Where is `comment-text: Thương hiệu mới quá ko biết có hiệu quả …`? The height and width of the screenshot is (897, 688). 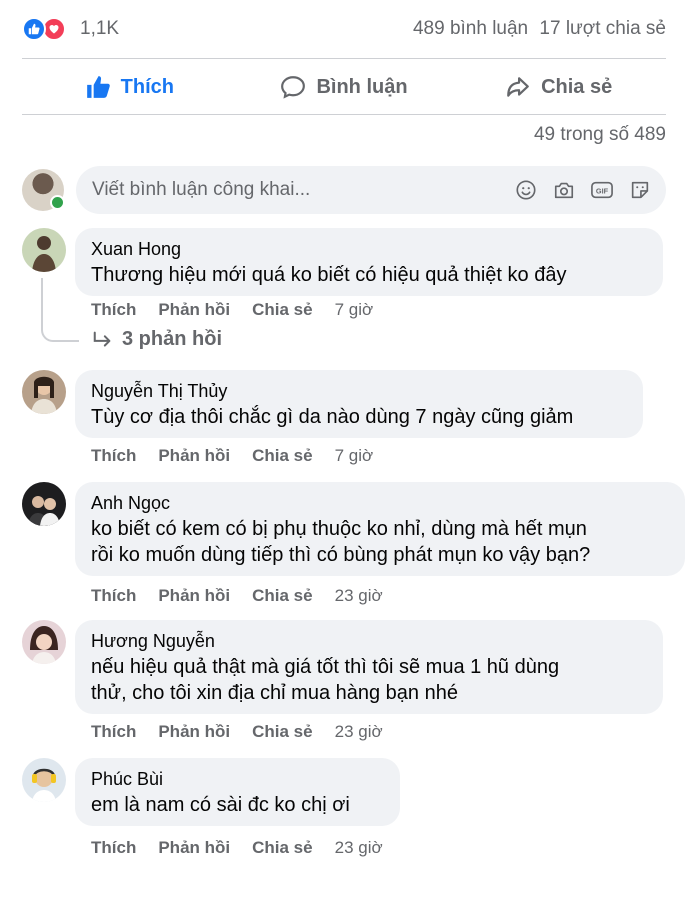 comment-text: Thương hiệu mới quá ko biết có hiệu quả … is located at coordinates (329, 275).